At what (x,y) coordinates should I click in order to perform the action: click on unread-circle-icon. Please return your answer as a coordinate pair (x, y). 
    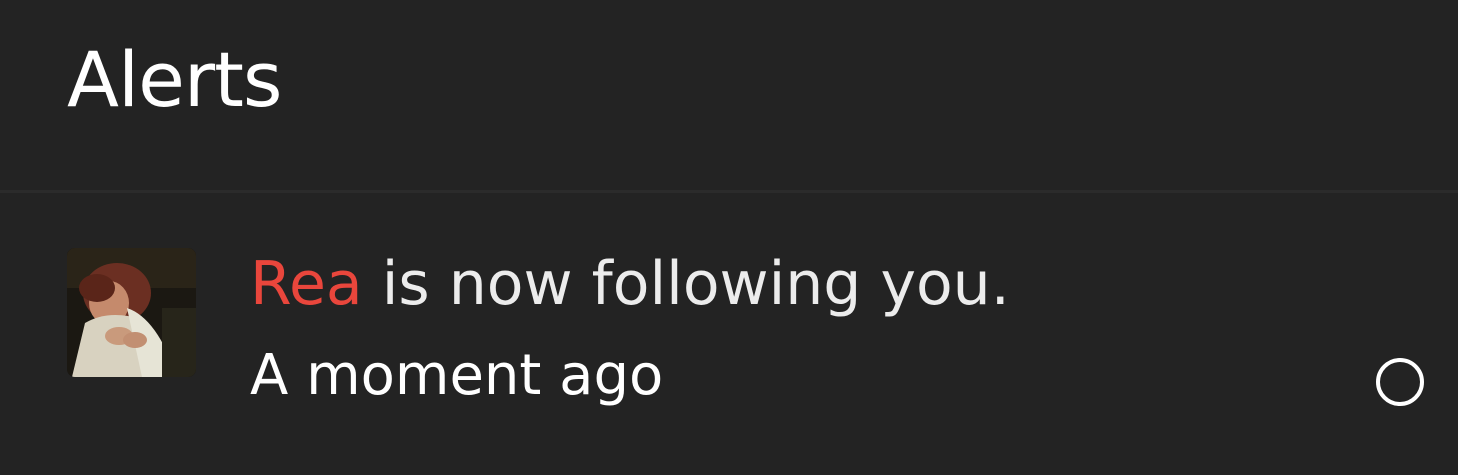
    Looking at the image, I should click on (1400, 382).